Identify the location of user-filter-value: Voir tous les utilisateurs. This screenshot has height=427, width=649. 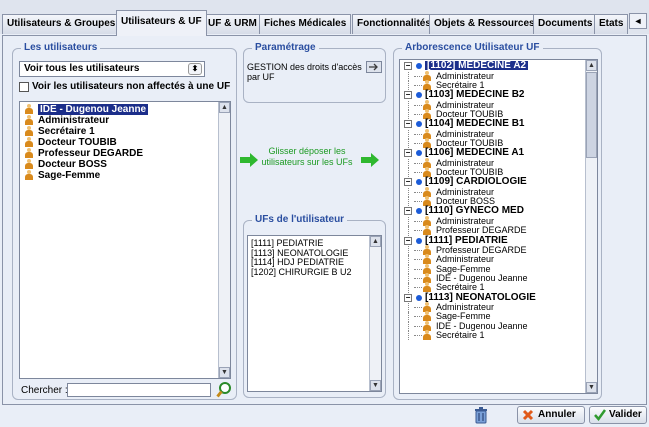
(82, 68).